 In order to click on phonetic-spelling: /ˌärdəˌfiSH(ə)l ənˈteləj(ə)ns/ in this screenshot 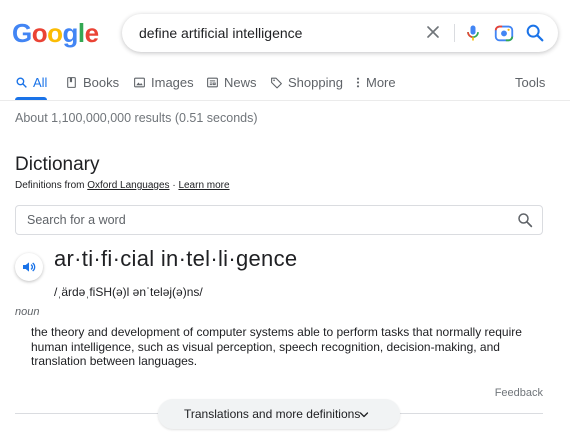, I will do `click(128, 292)`.